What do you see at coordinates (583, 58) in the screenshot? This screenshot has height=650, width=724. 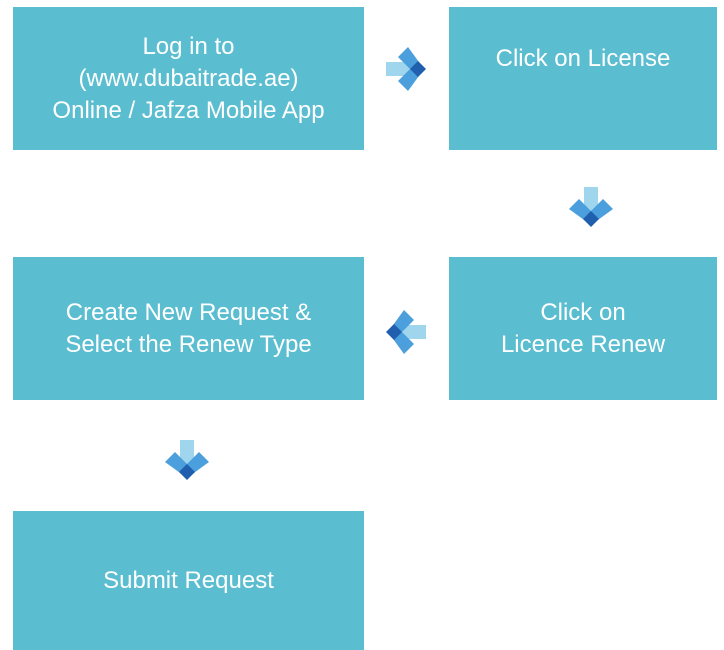 I see `step-click-license-line-1: Click on License` at bounding box center [583, 58].